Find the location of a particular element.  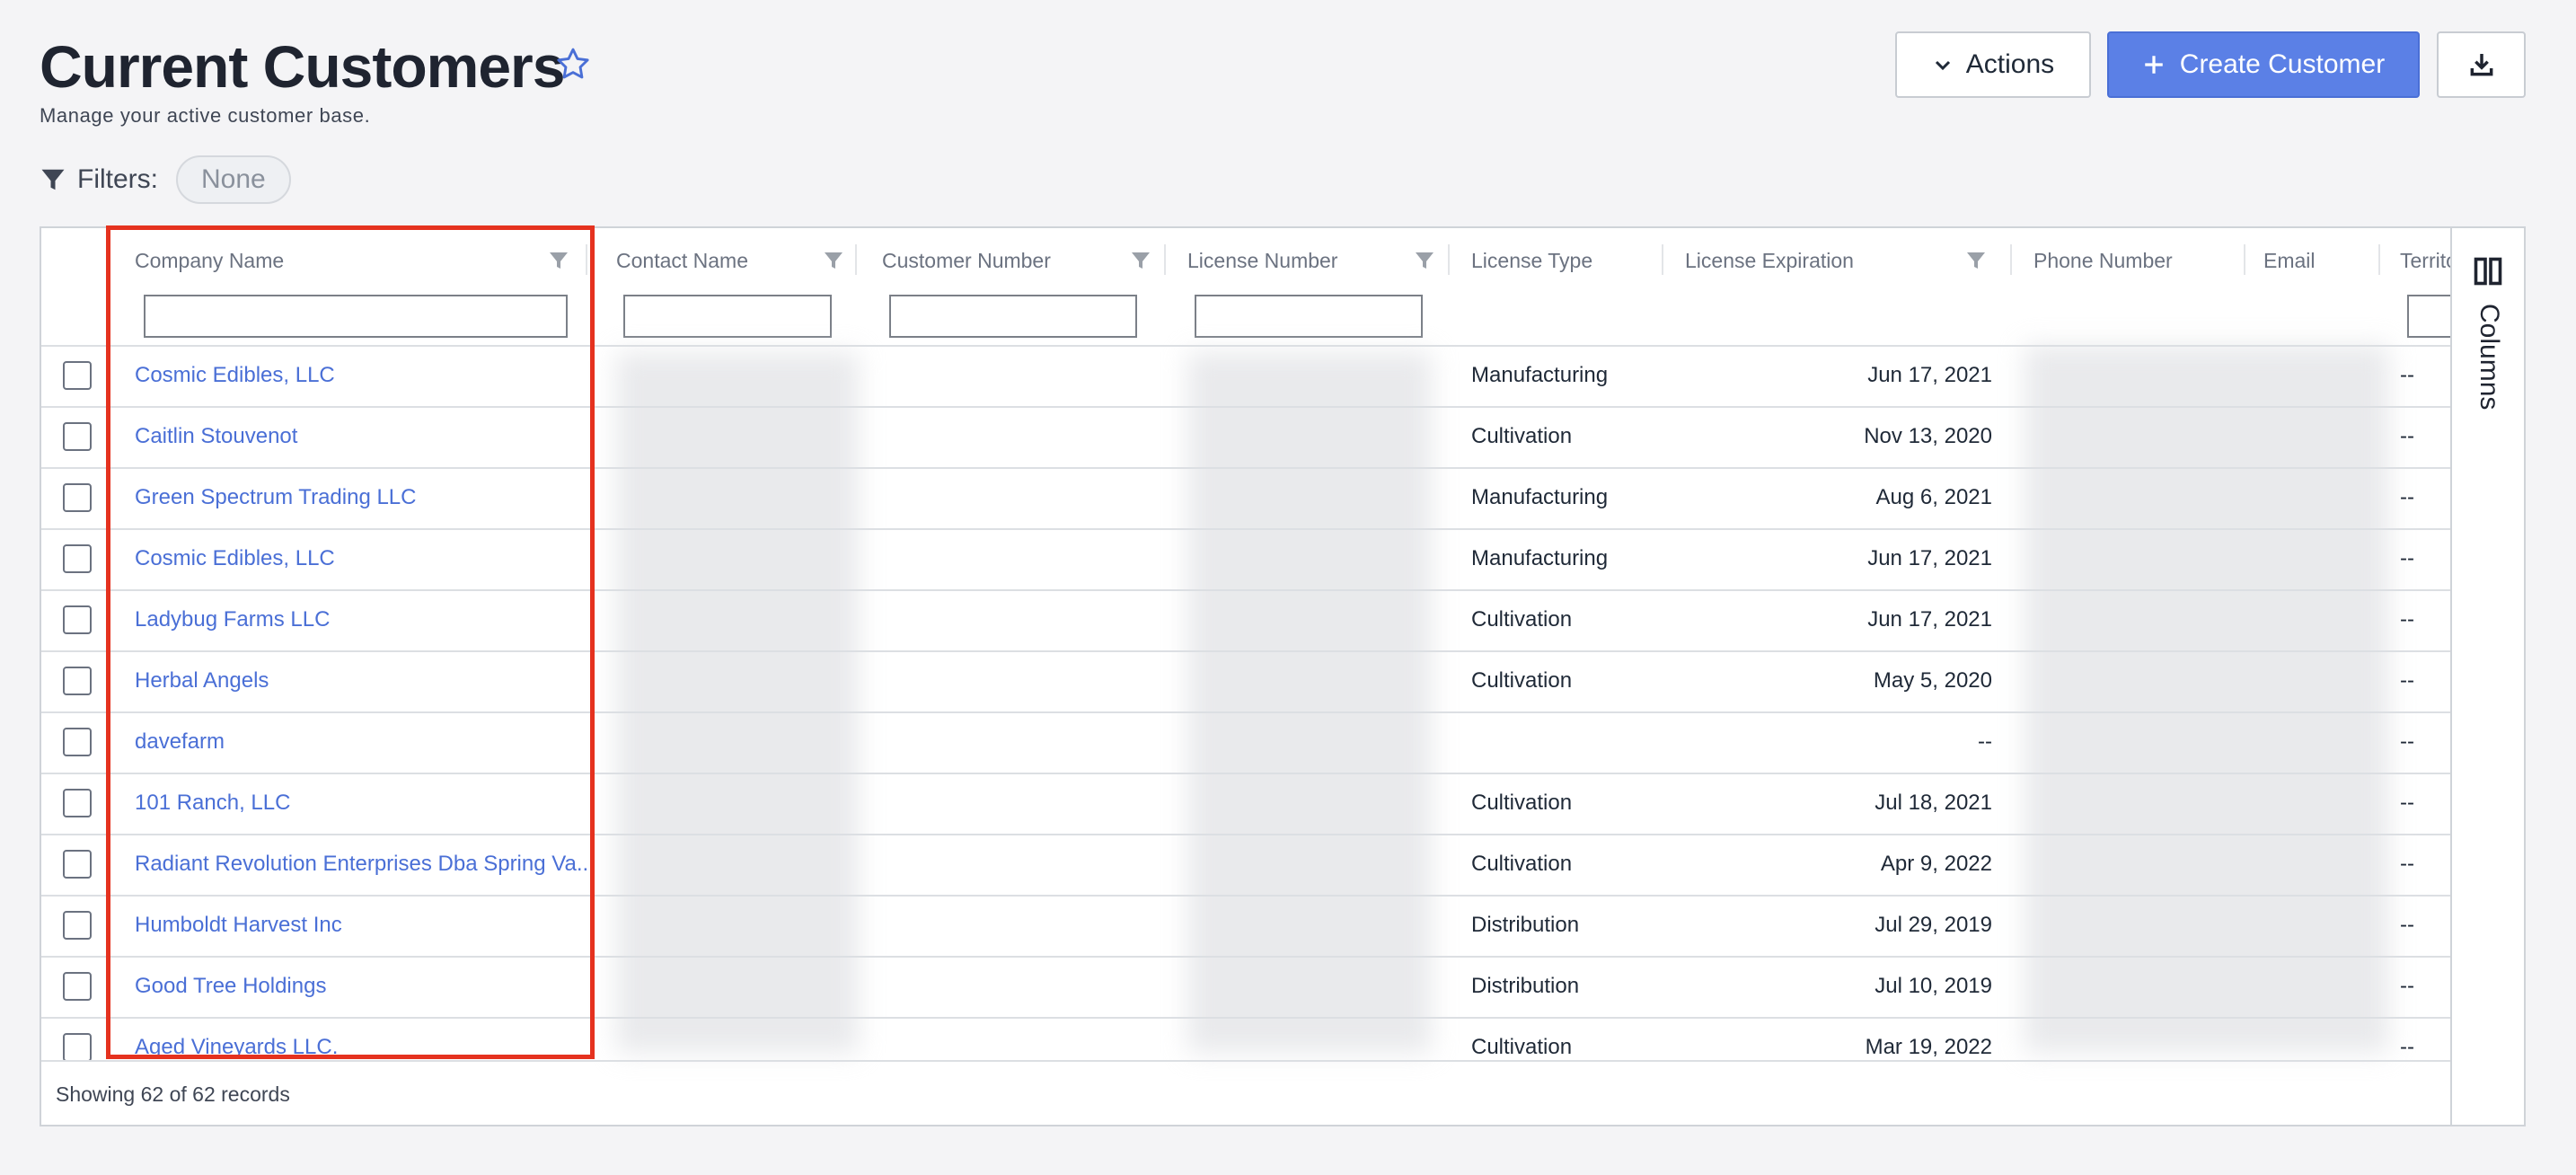

contact-filter-input is located at coordinates (727, 316).